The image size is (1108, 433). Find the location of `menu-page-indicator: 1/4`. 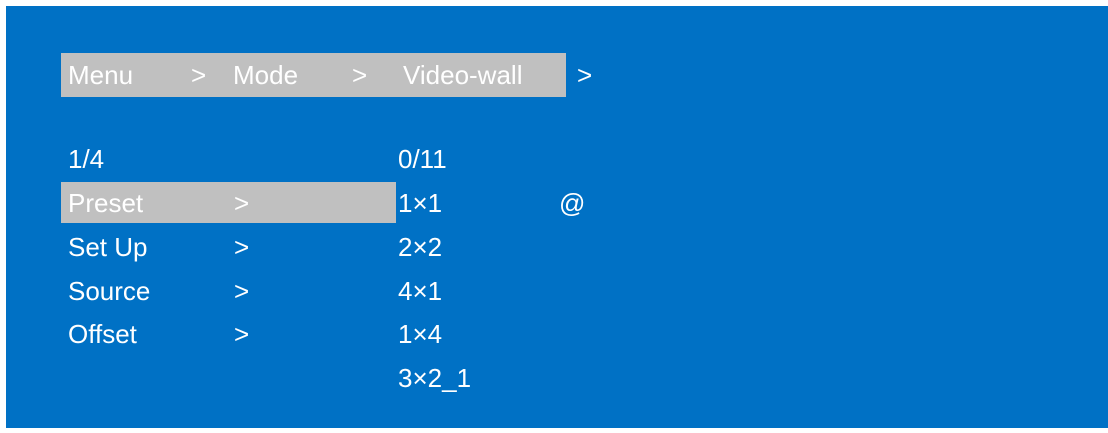

menu-page-indicator: 1/4 is located at coordinates (86, 159).